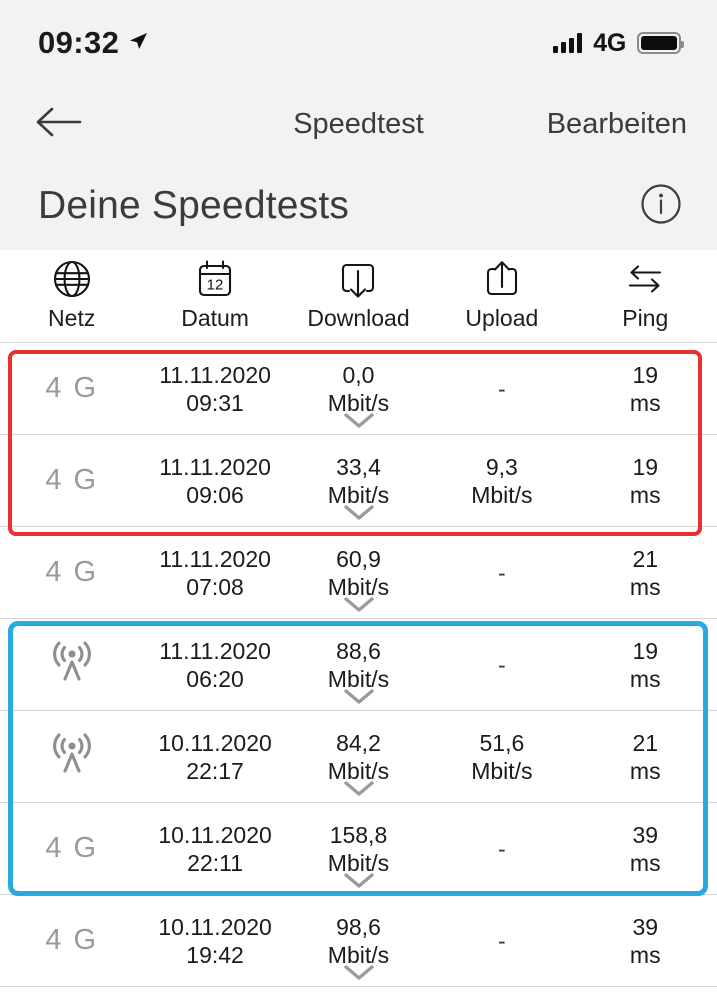 The width and height of the screenshot is (717, 999). Describe the element at coordinates (72, 279) in the screenshot. I see `globe-icon` at that location.